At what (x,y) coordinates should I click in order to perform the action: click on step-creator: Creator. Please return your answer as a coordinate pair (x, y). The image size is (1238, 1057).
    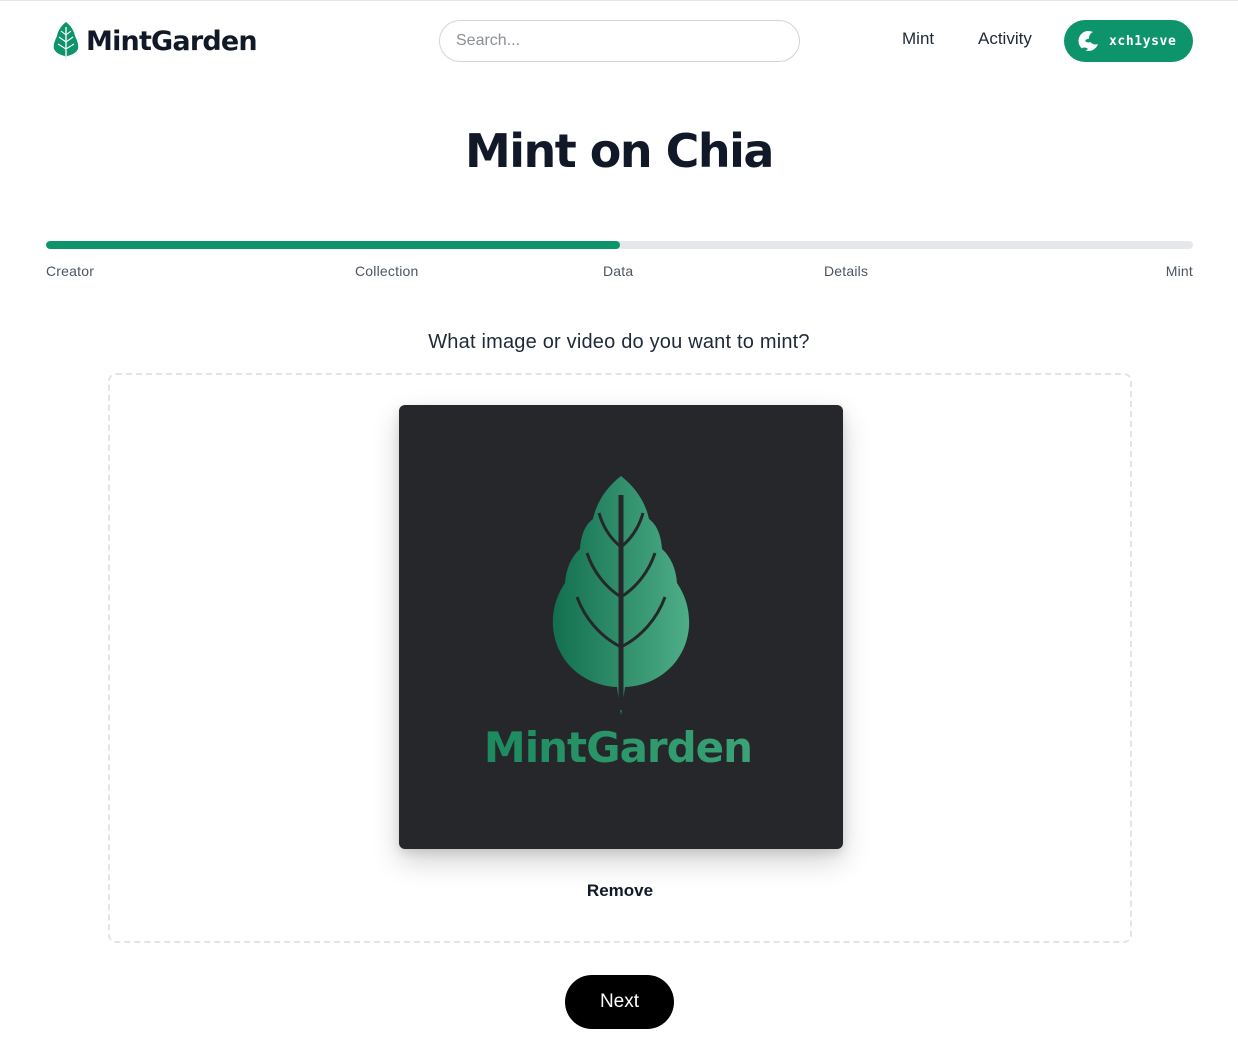
    Looking at the image, I should click on (70, 271).